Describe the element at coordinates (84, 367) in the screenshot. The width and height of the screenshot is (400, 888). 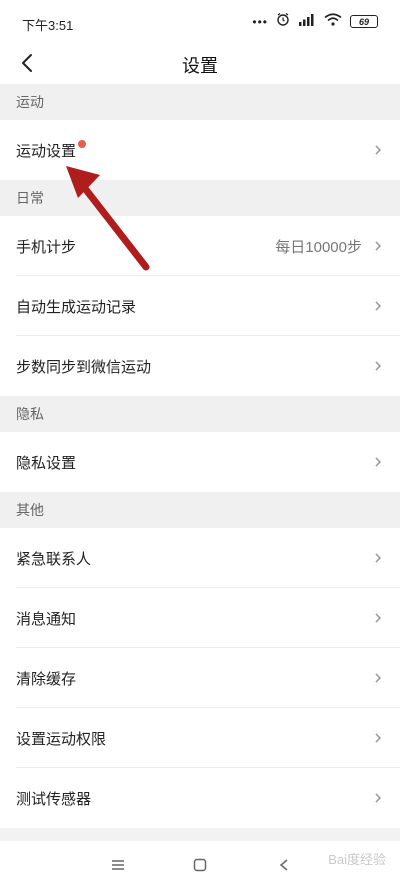
I see `row-label: 步数同步到微信运动` at that location.